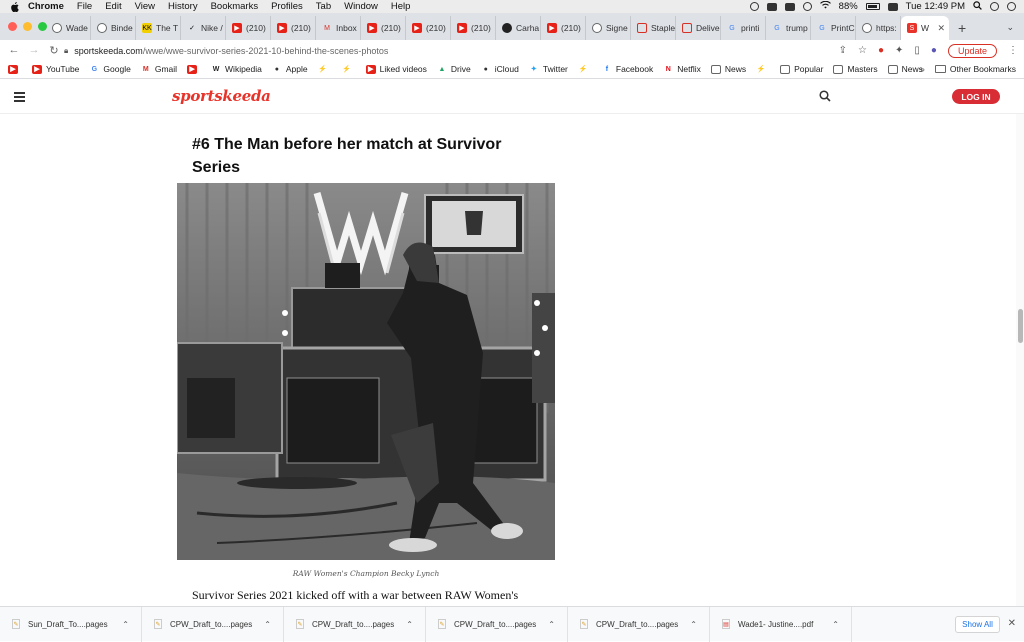  What do you see at coordinates (872, 6) in the screenshot?
I see `battery-icon` at bounding box center [872, 6].